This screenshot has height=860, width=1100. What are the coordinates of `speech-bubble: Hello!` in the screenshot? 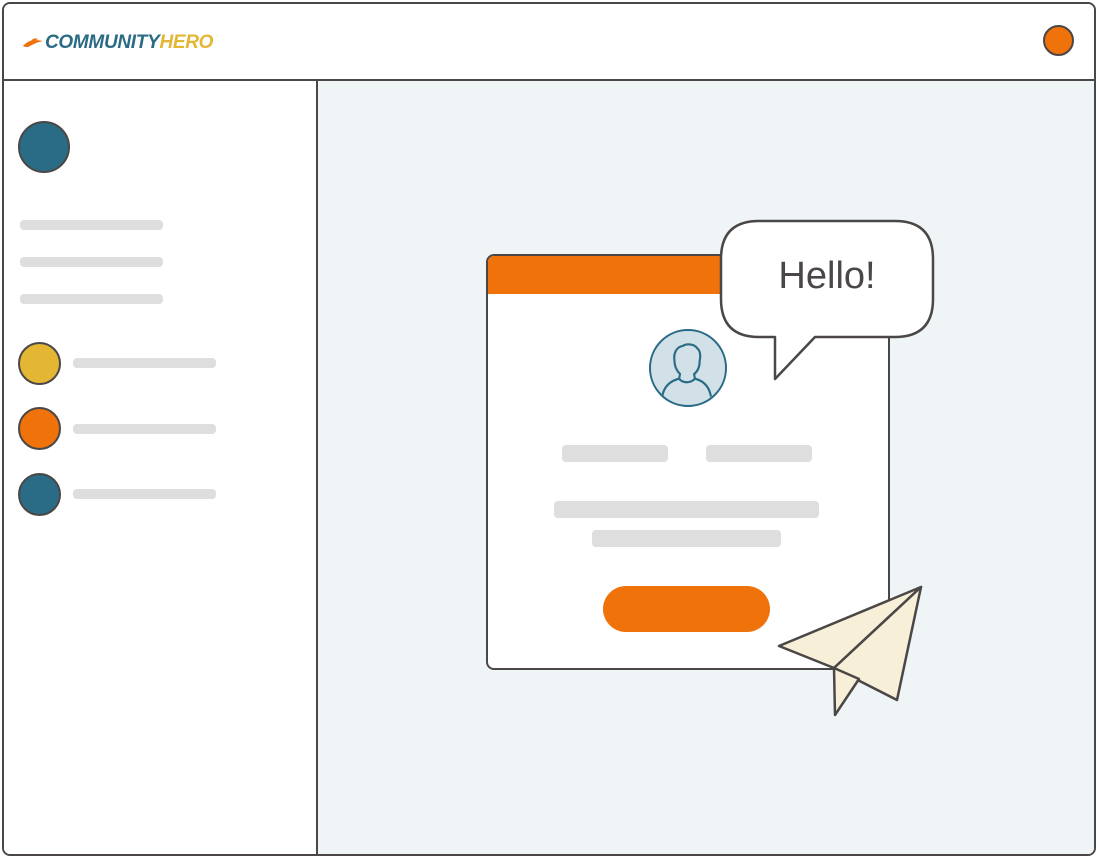 It's located at (827, 301).